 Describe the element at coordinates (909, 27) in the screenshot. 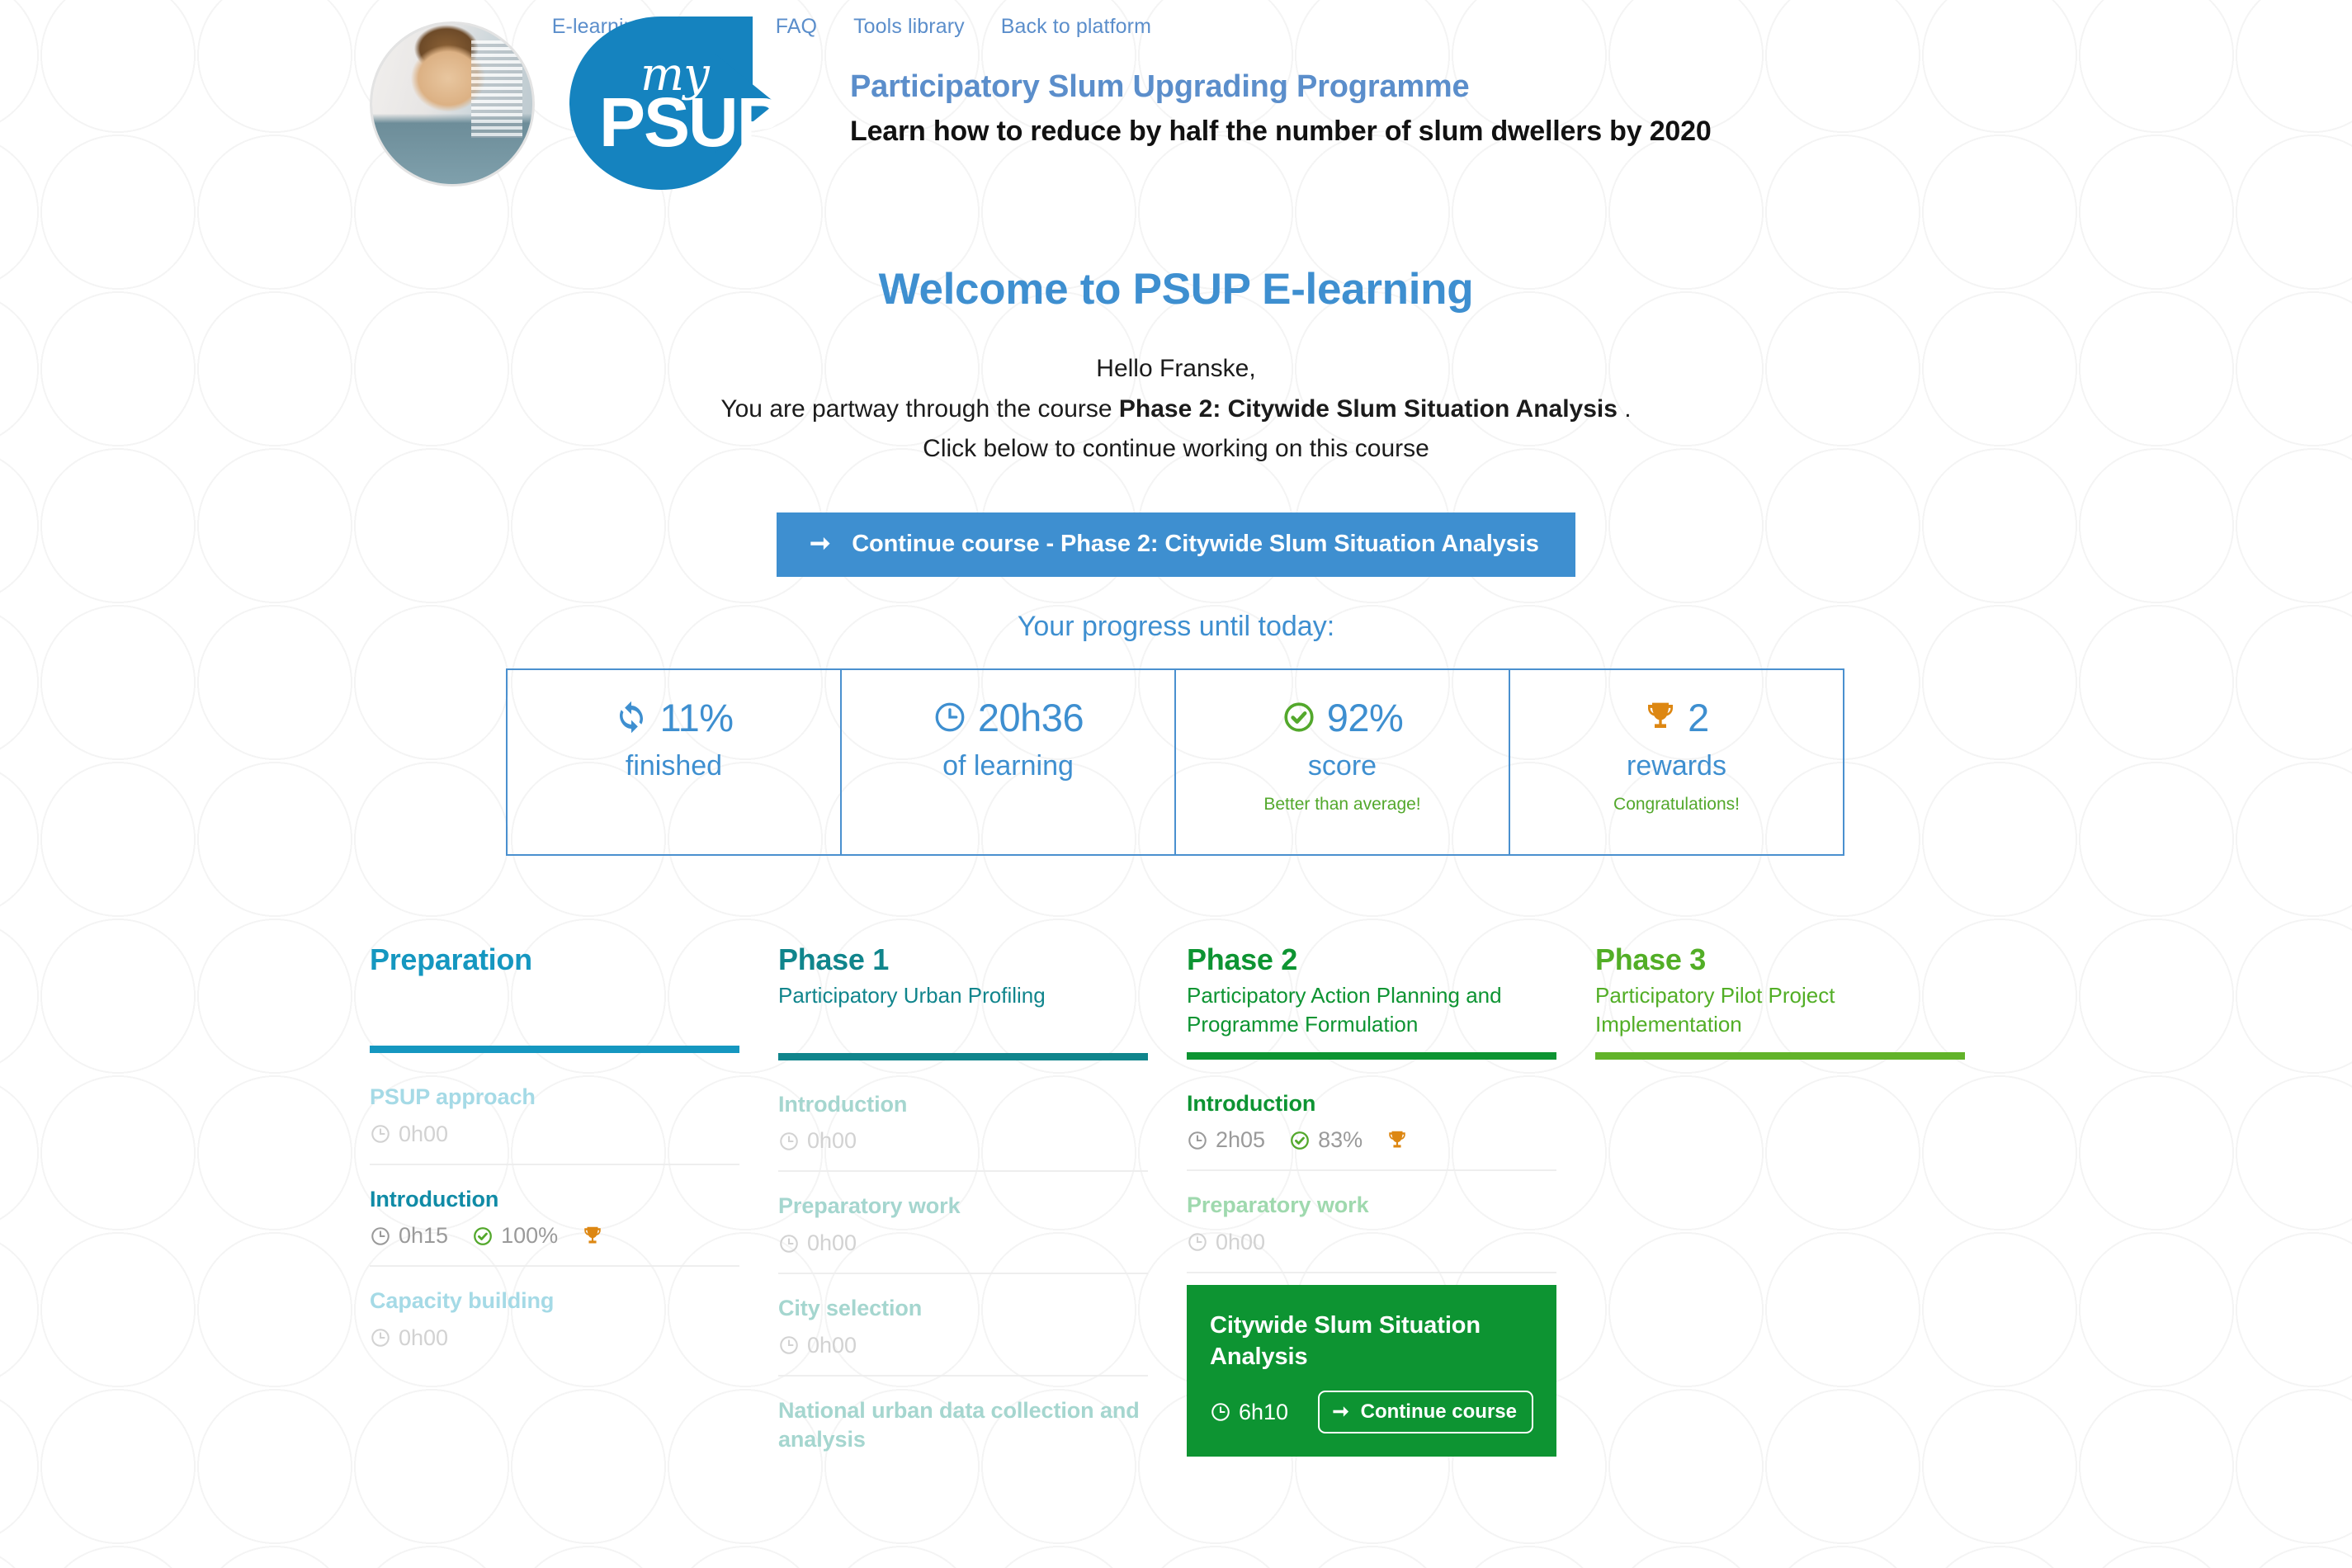

I see `nav-link-tools-library: Tools library` at that location.